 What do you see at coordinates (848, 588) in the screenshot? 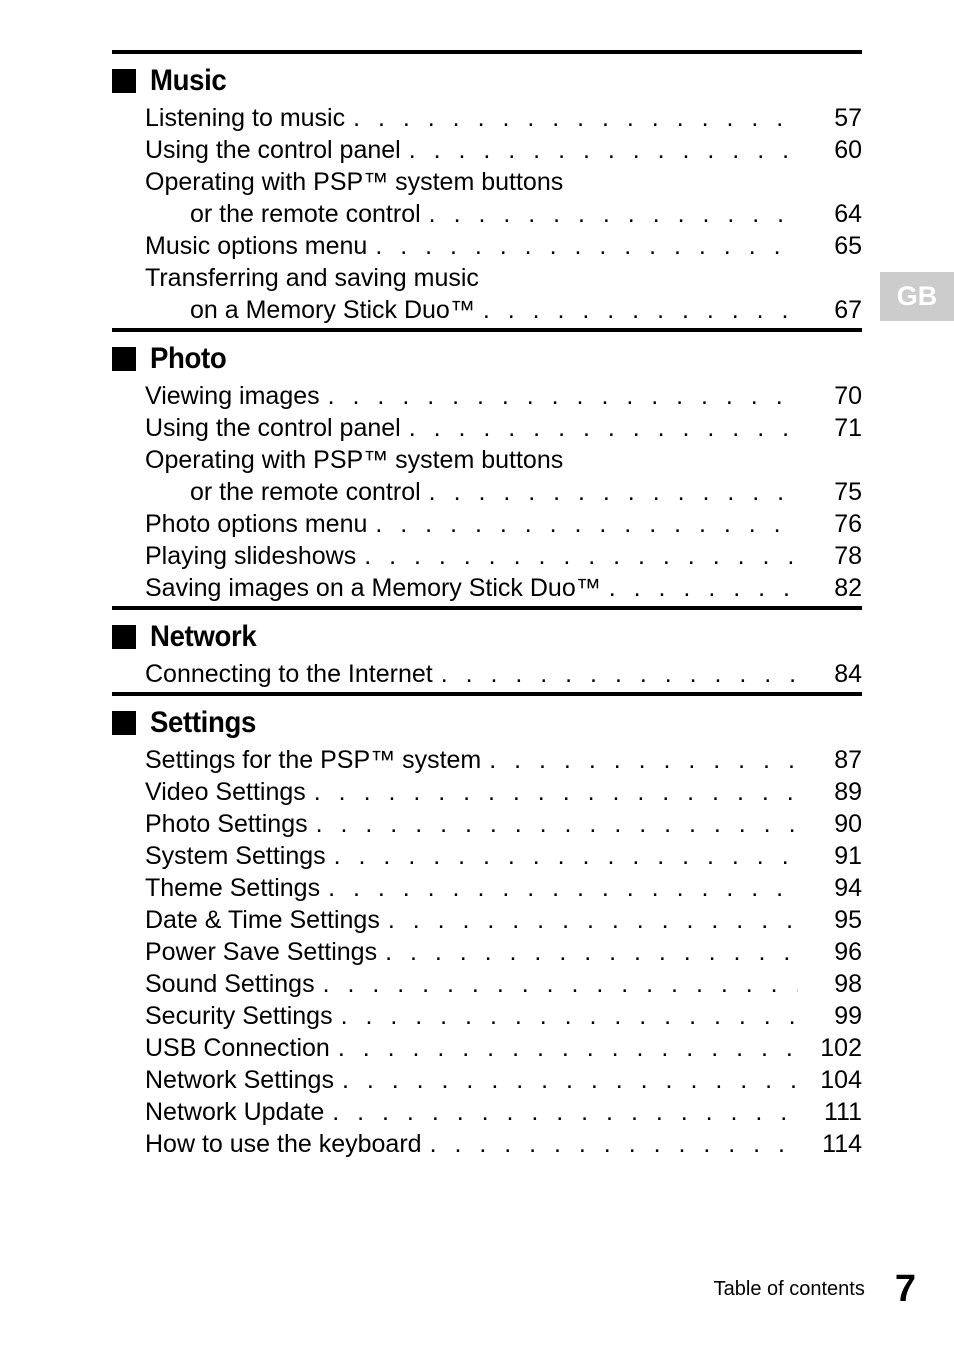
I see `toc-entry-page-number: 82` at bounding box center [848, 588].